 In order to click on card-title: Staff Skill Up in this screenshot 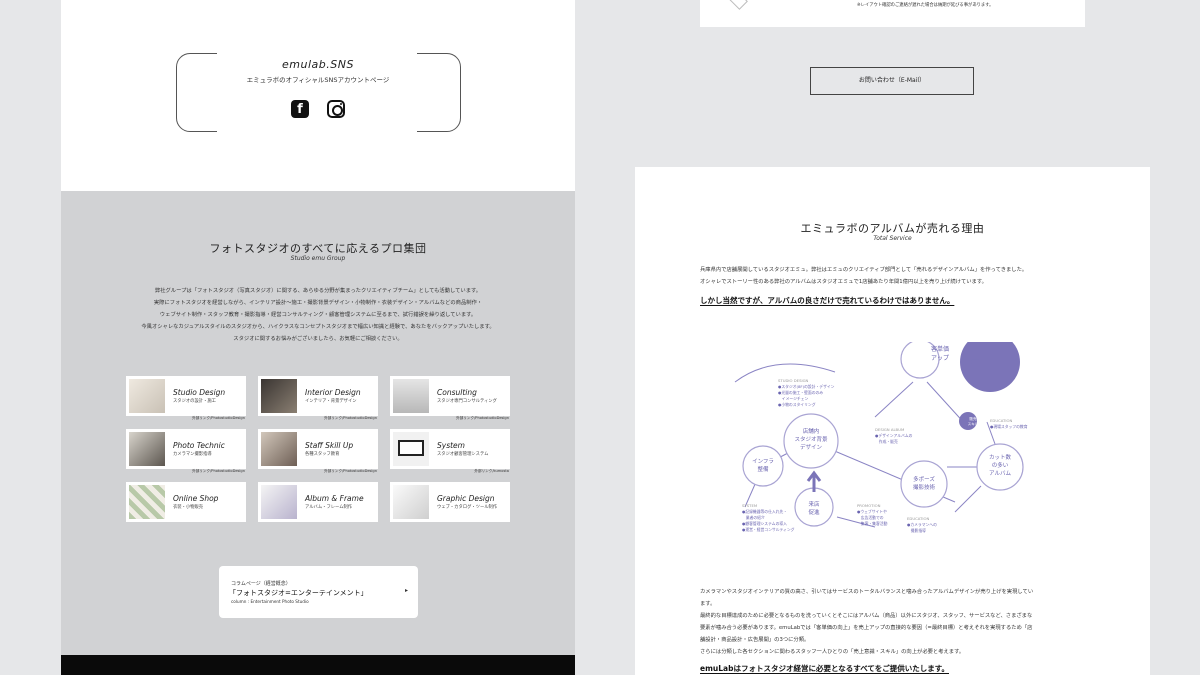, I will do `click(329, 445)`.